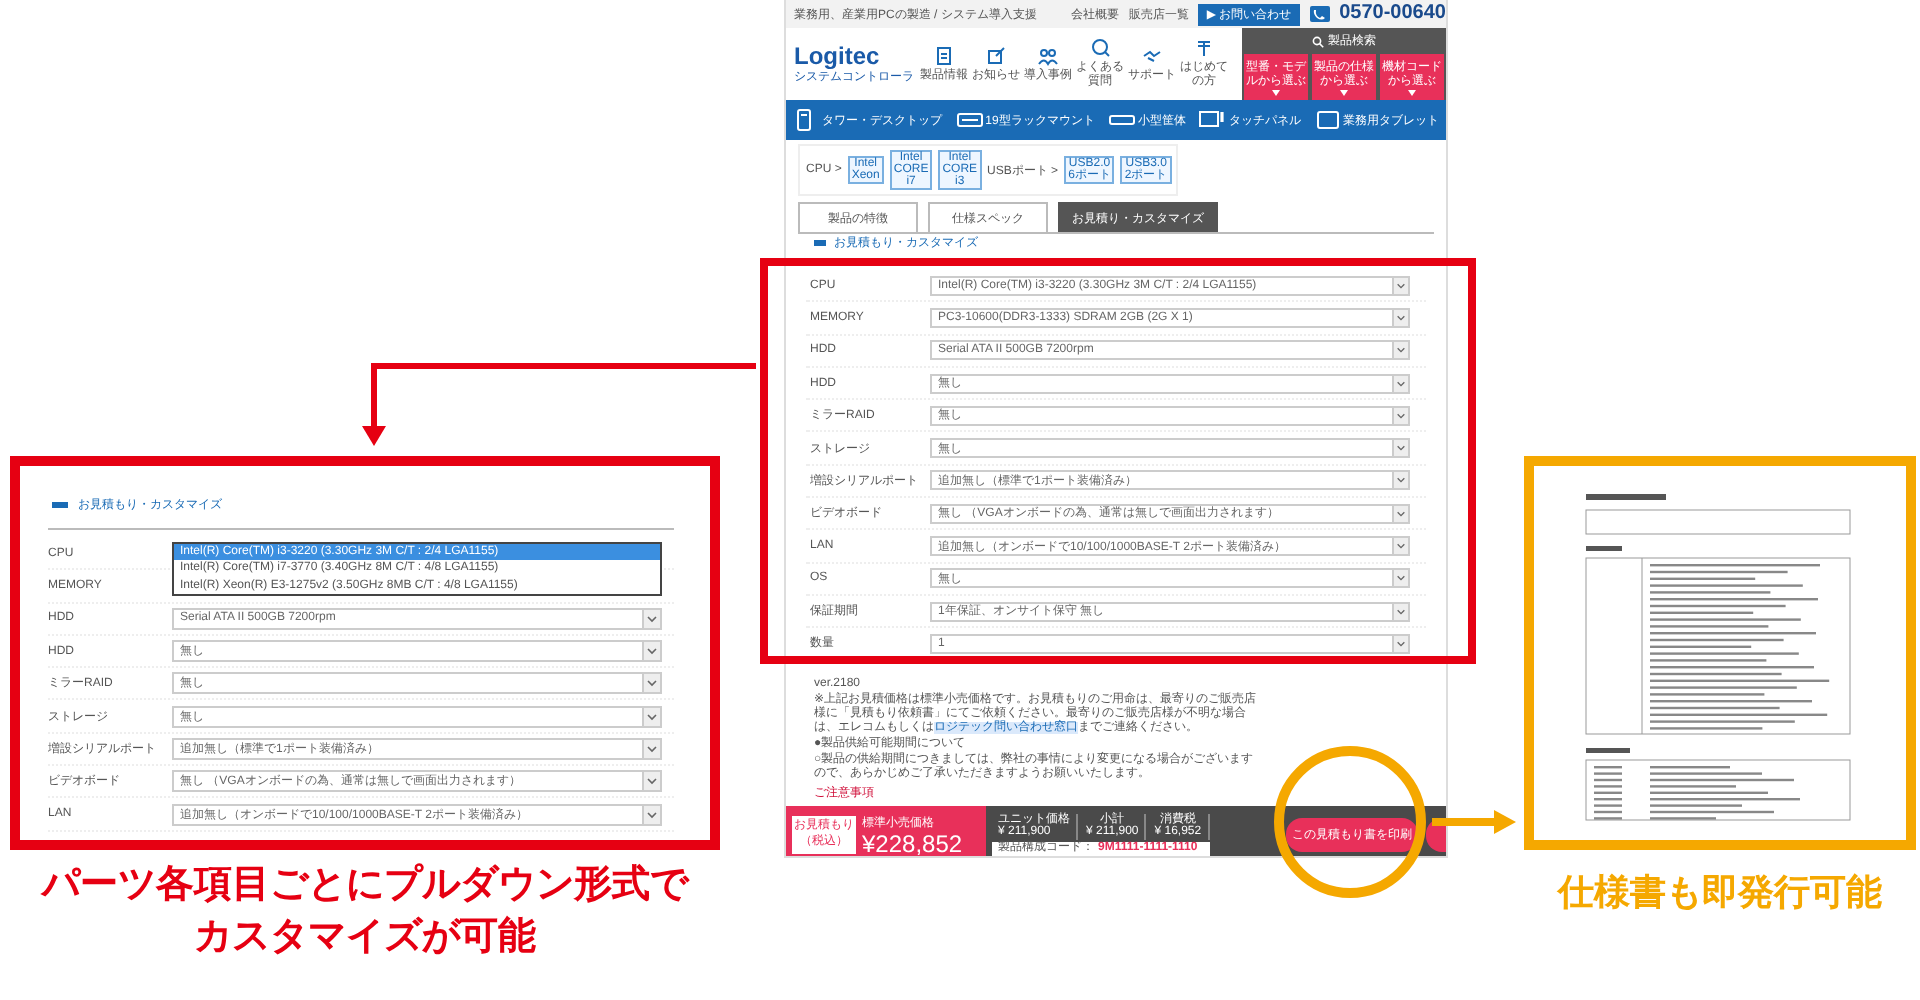 This screenshot has height=1000, width=1920. What do you see at coordinates (365, 938) in the screenshot?
I see `caption-text: カスタマイズが可能` at bounding box center [365, 938].